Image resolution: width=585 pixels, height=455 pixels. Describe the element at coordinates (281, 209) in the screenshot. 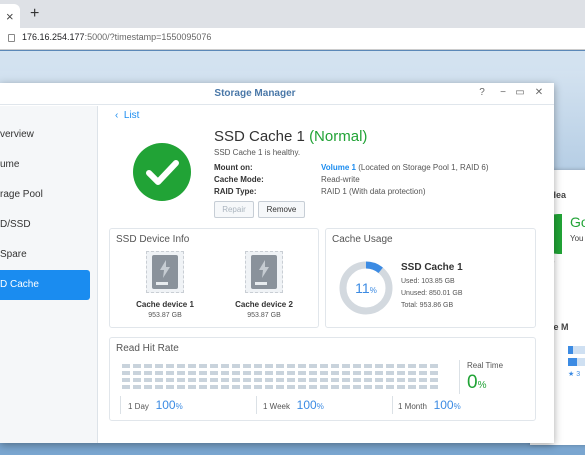

I see `remove-button: Remove` at that location.